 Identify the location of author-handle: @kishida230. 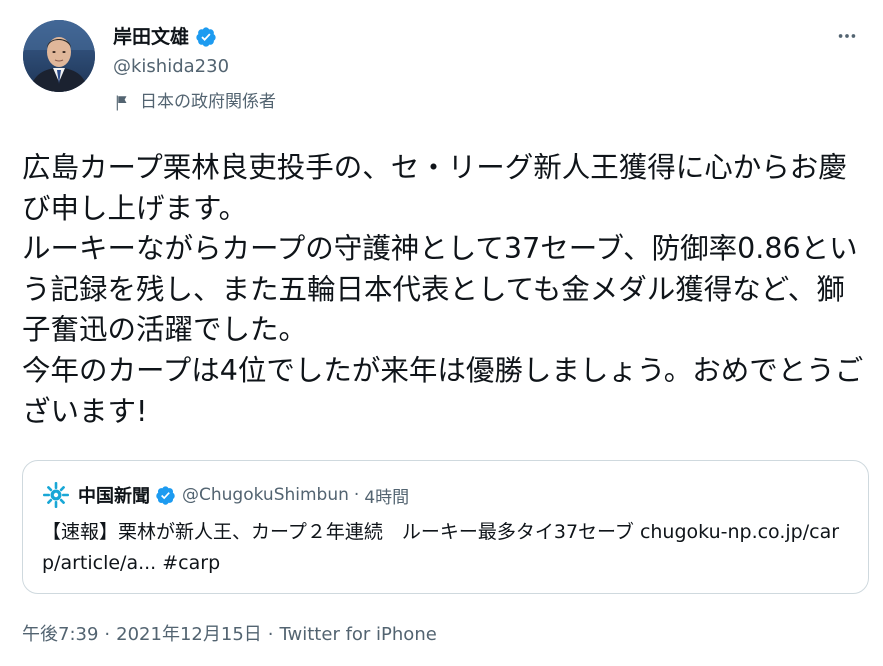
(171, 67).